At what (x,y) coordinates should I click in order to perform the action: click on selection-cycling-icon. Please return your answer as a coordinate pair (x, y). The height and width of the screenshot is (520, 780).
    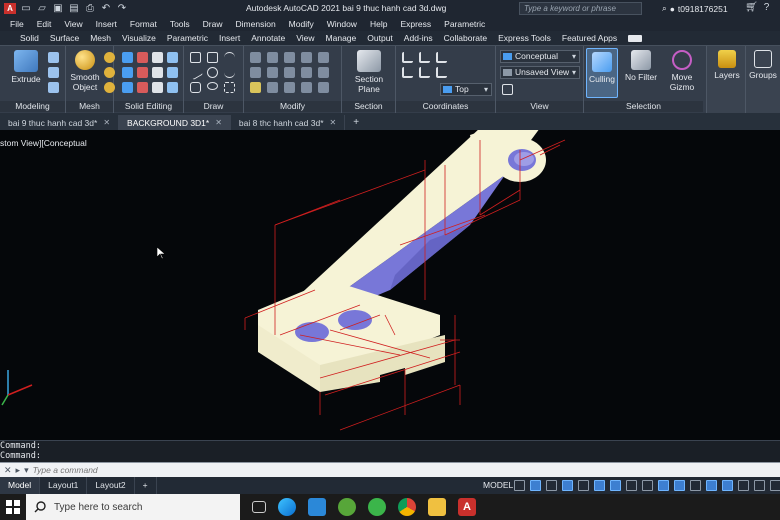
    Looking at the image, I should click on (663, 485).